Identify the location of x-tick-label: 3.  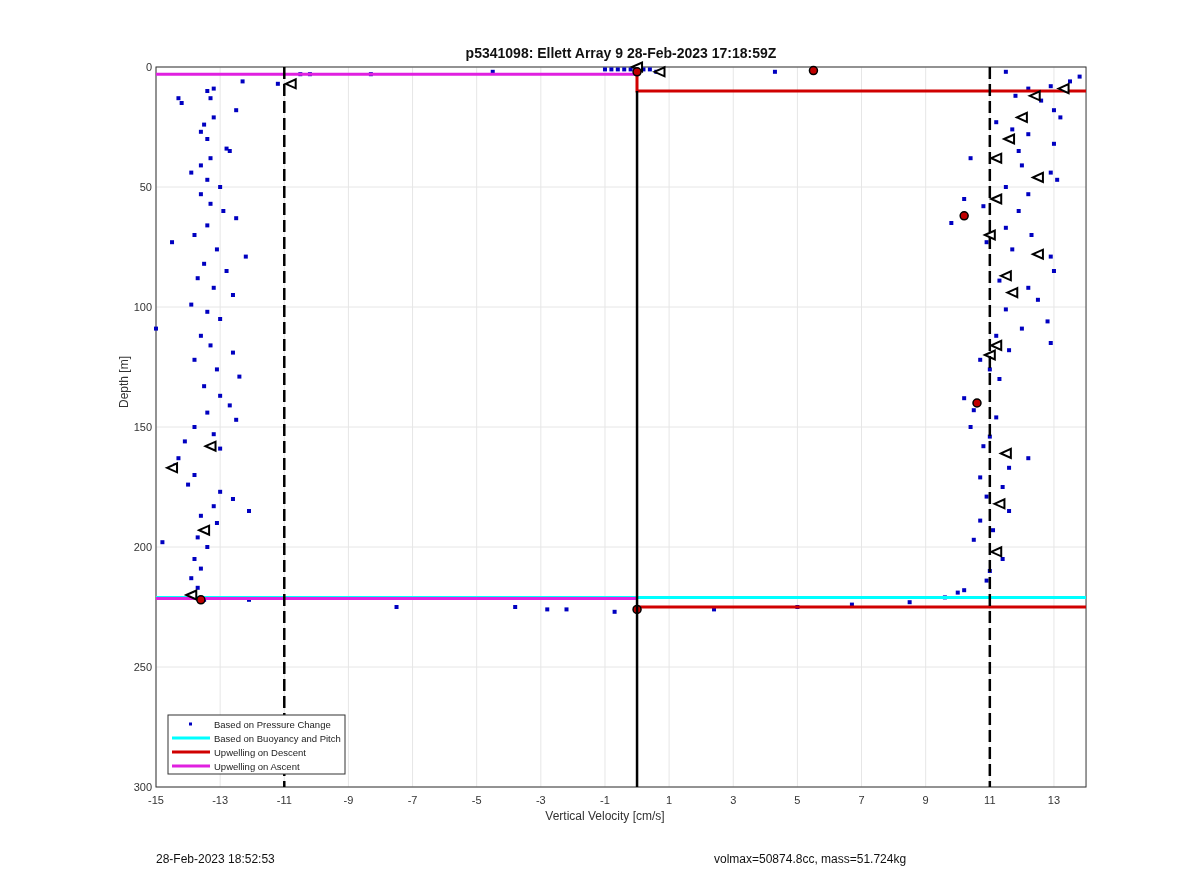
(733, 800).